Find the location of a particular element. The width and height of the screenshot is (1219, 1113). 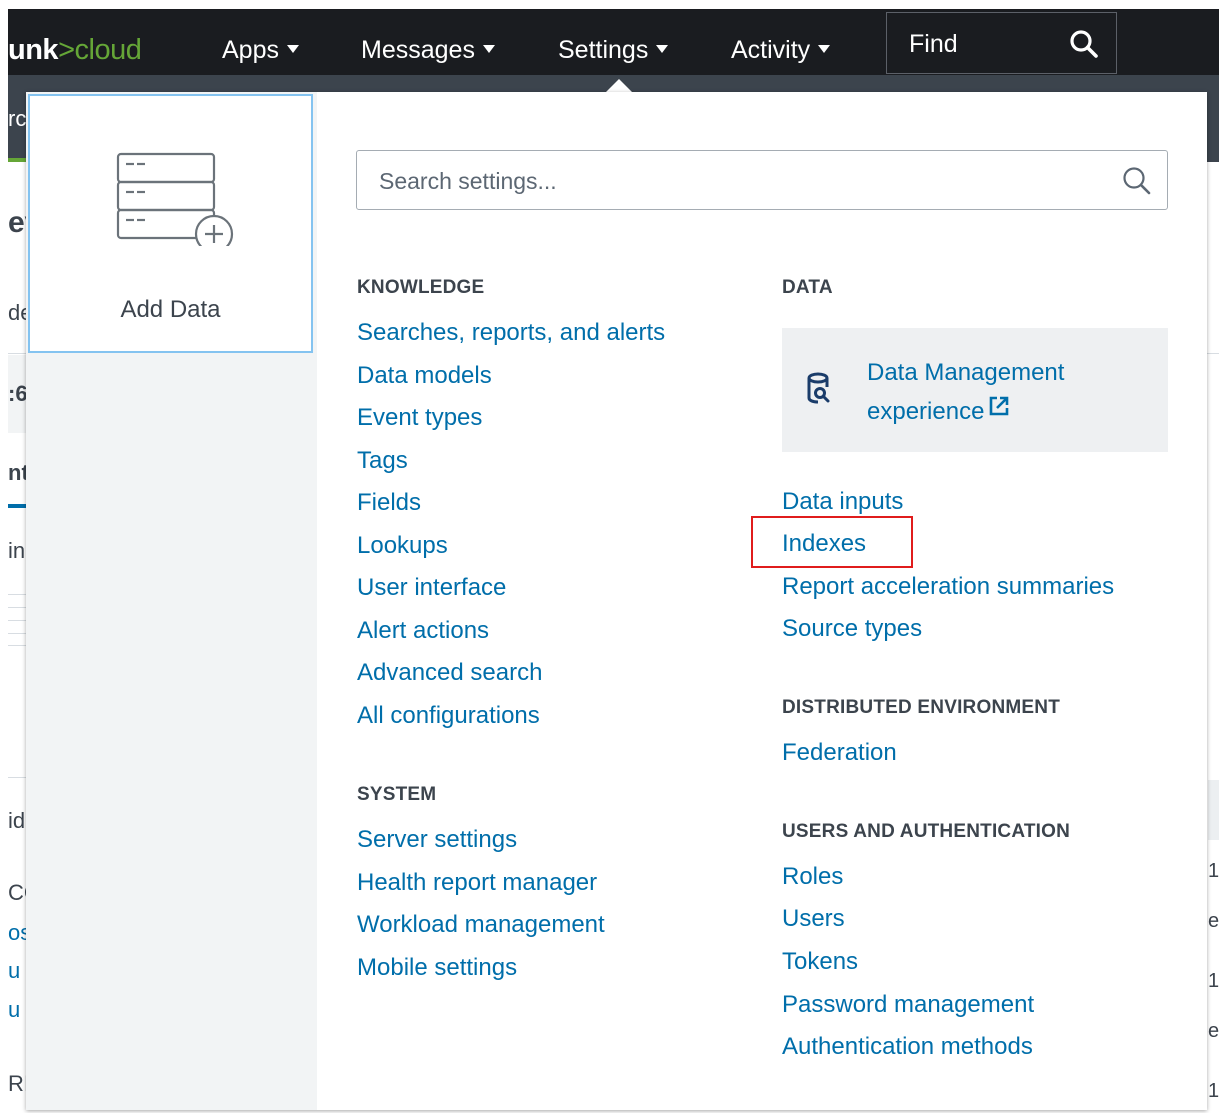

link-users: Users is located at coordinates (813, 919).